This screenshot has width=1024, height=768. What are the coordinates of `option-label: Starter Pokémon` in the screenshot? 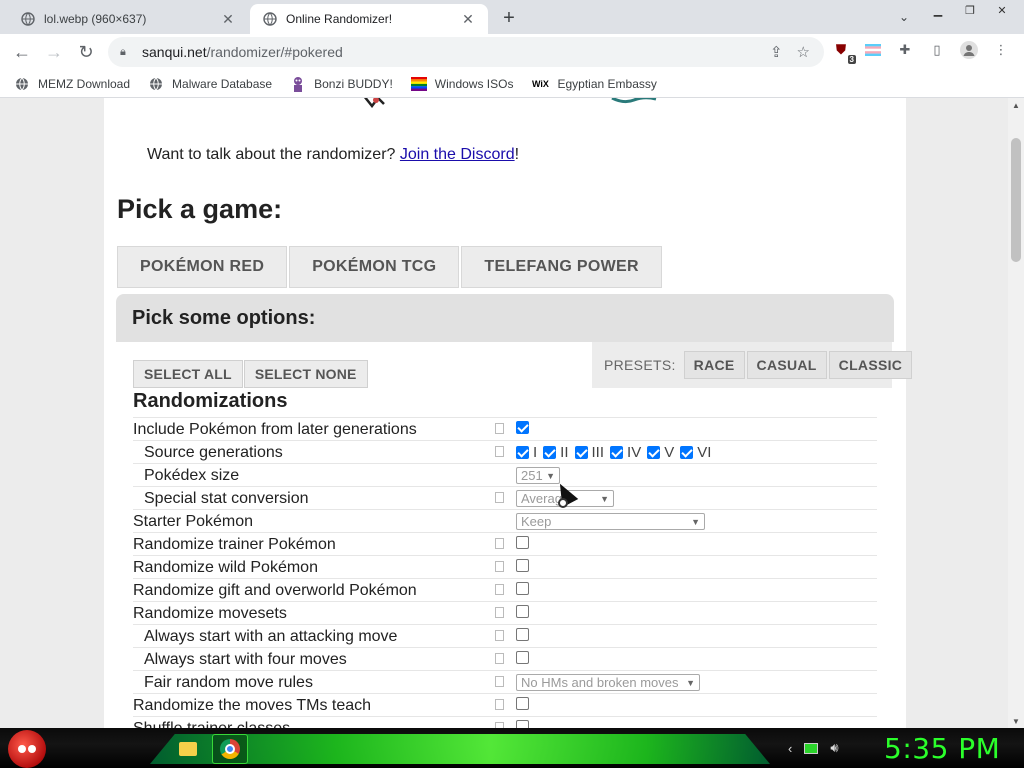 It's located at (193, 521).